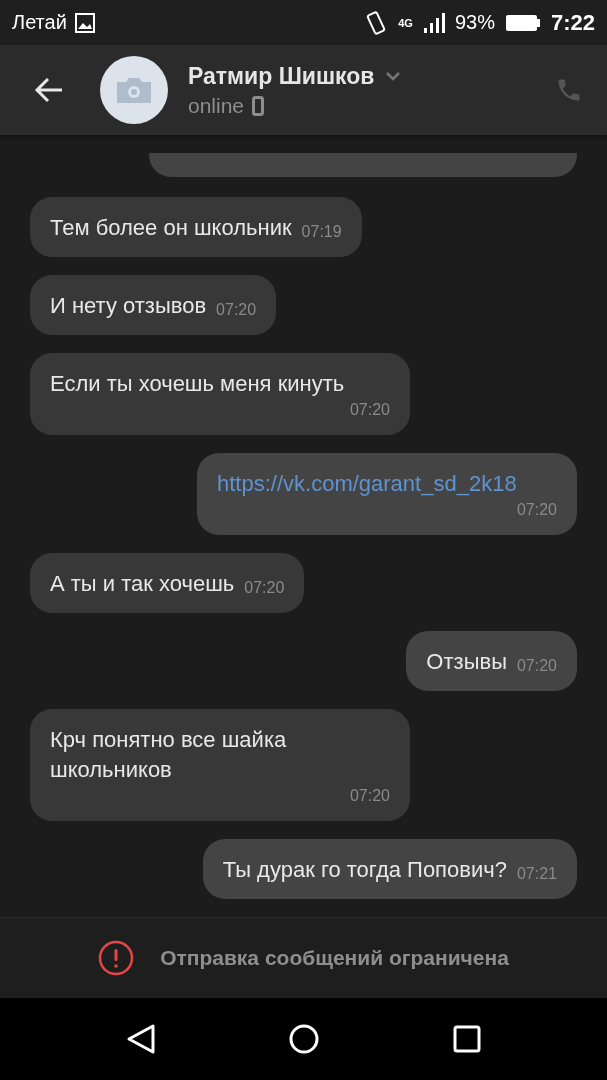 The width and height of the screenshot is (607, 1080). Describe the element at coordinates (572, 22) in the screenshot. I see `clock: 7:22` at that location.